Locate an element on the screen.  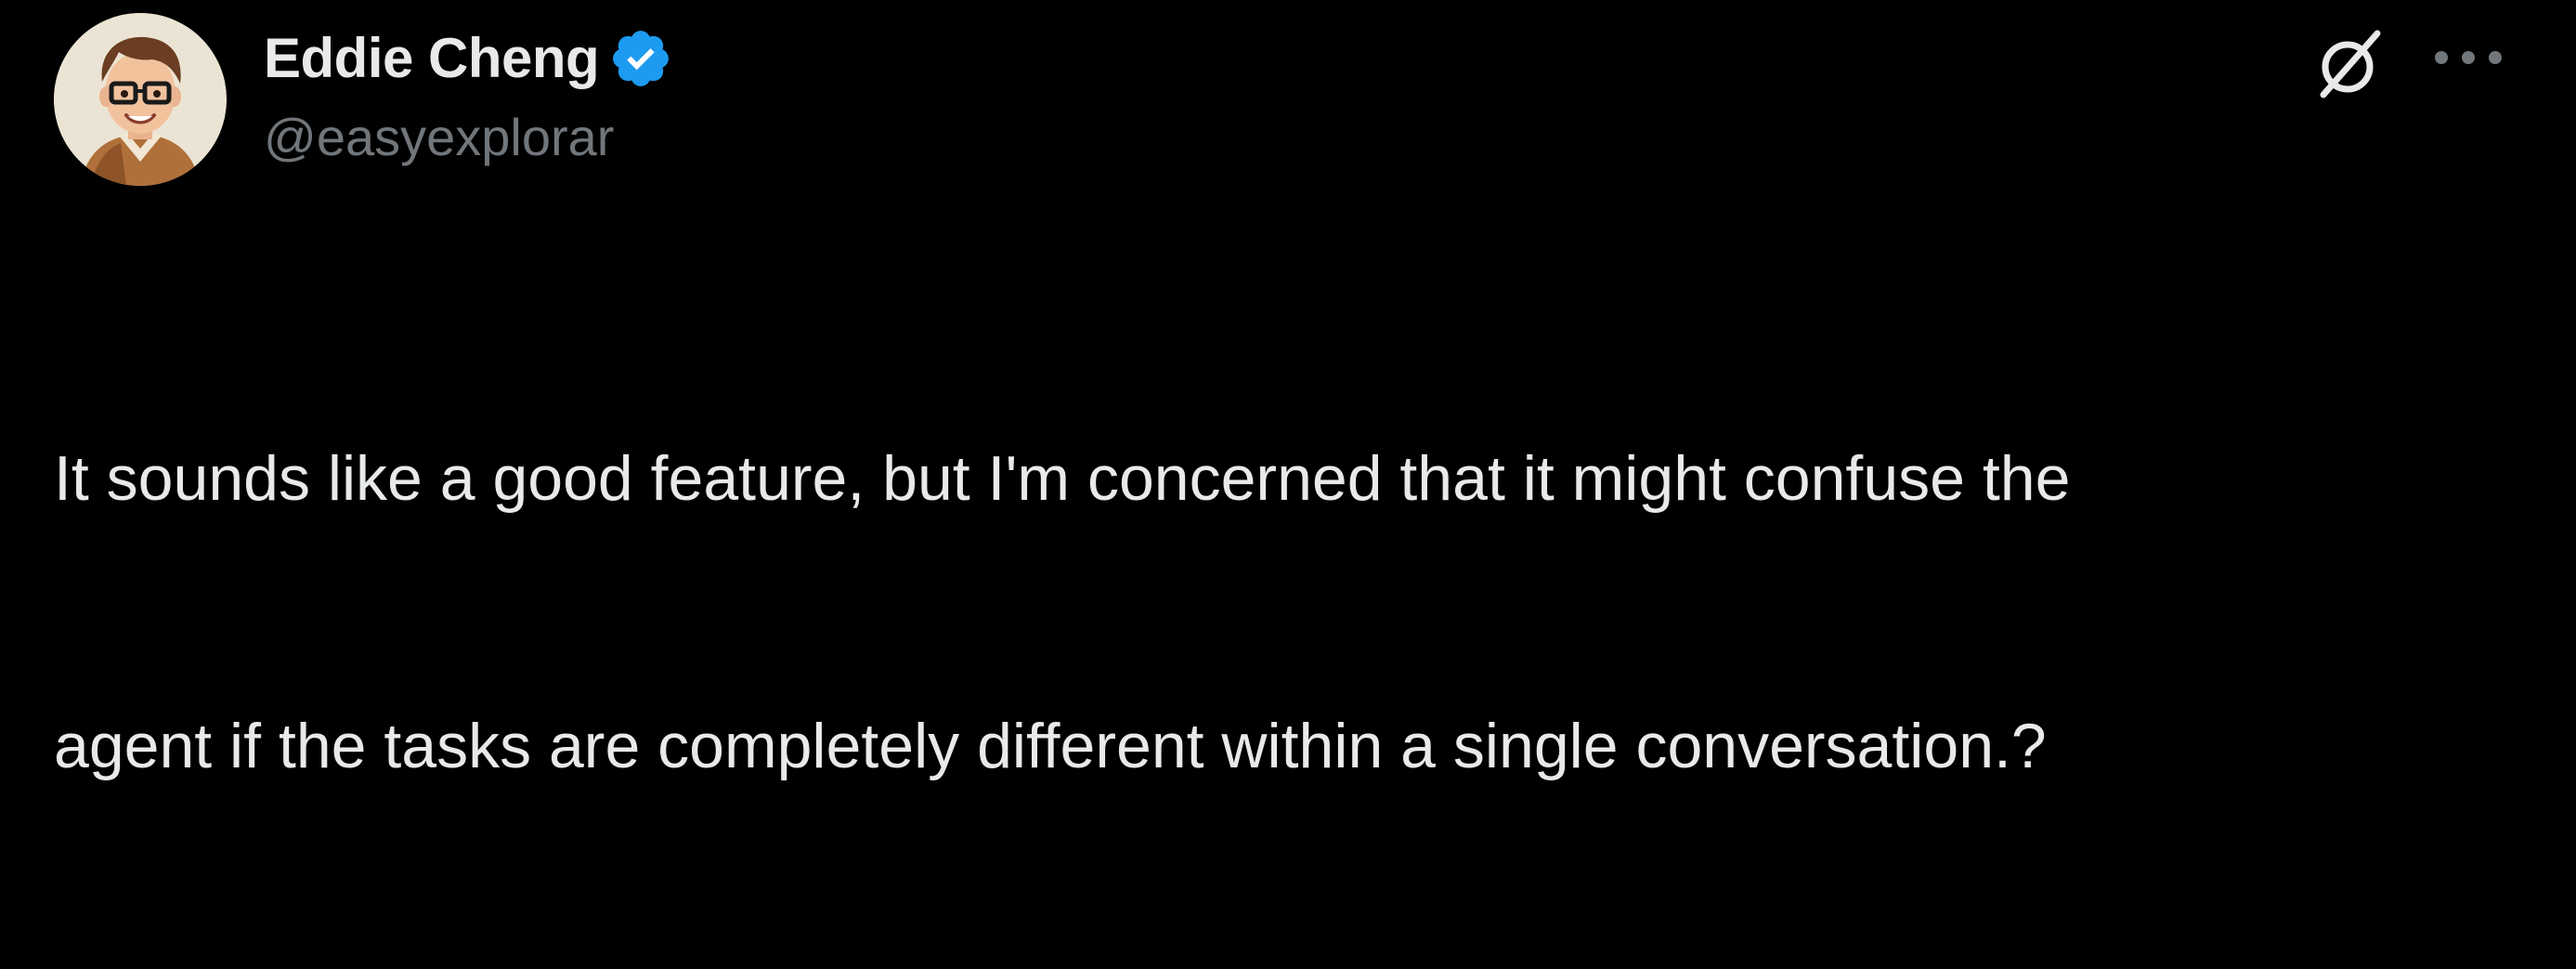
avatar-illustration is located at coordinates (140, 100).